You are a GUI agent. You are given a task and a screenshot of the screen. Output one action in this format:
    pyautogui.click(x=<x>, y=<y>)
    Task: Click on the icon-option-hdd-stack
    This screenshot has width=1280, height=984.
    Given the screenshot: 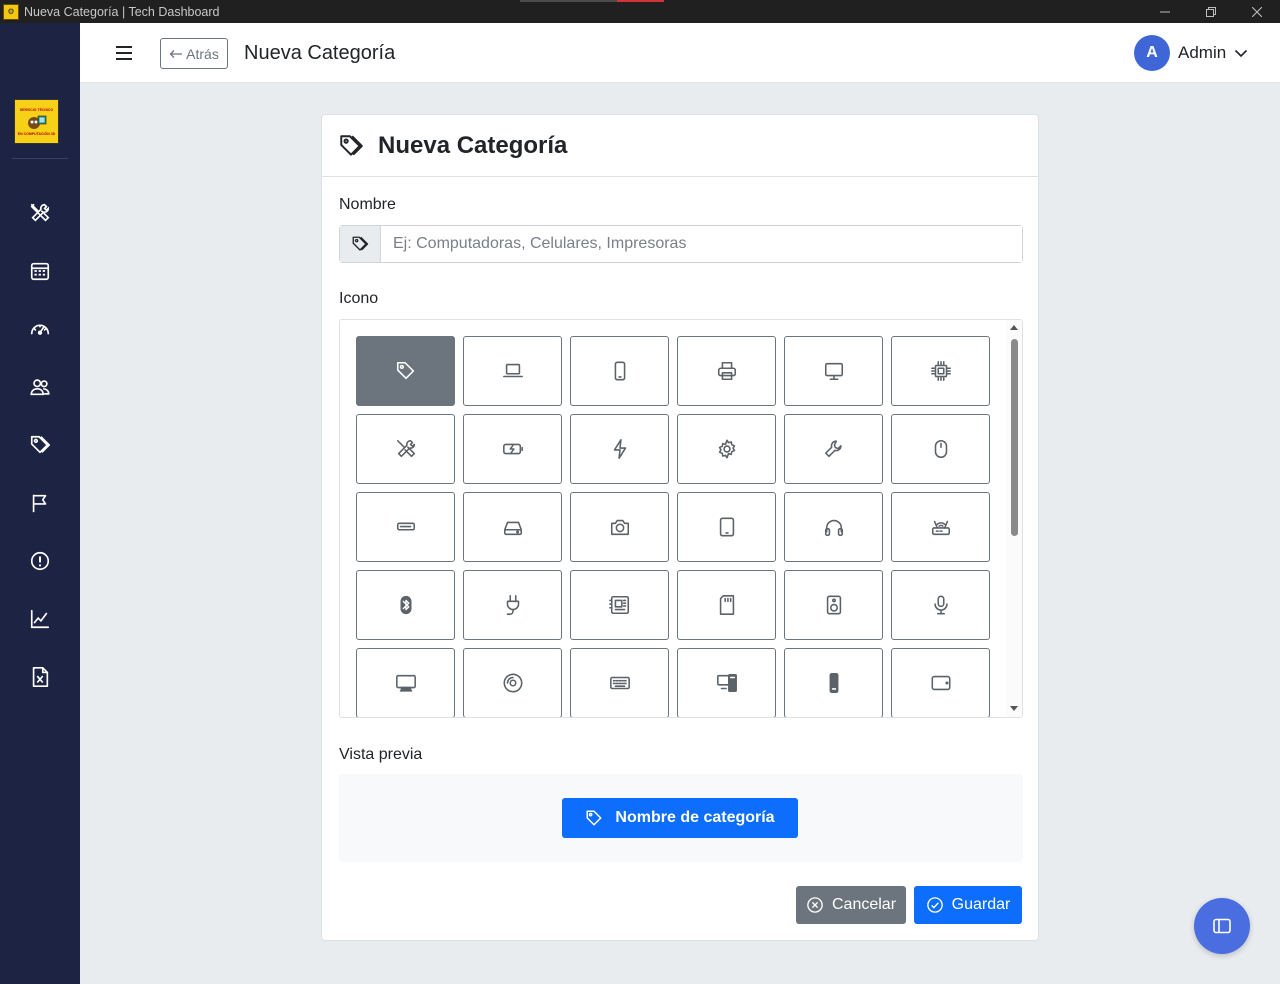 What is the action you would take?
    pyautogui.click(x=405, y=527)
    